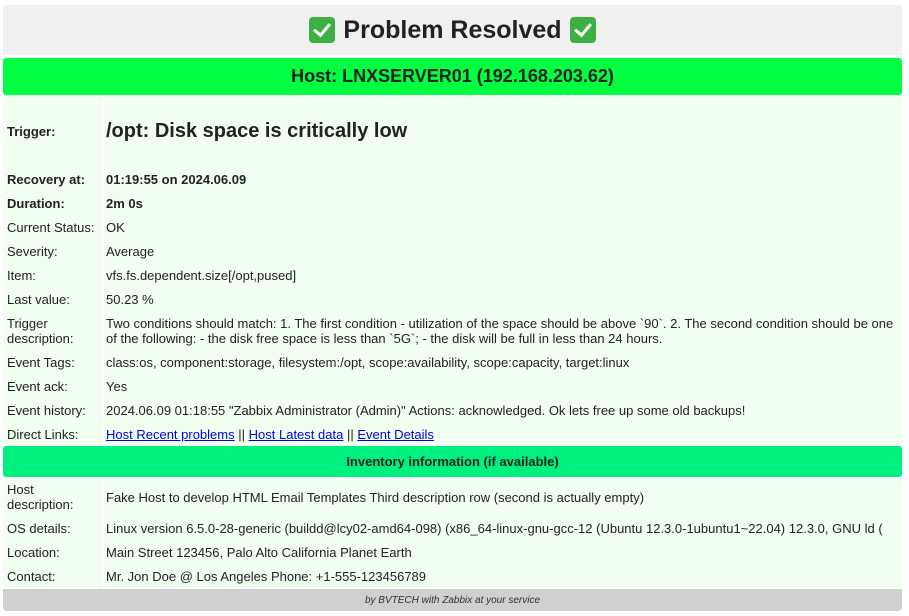 This screenshot has height=616, width=909. Describe the element at coordinates (176, 179) in the screenshot. I see `recovery-value: 01:19:55 on 2024.06.09` at that location.